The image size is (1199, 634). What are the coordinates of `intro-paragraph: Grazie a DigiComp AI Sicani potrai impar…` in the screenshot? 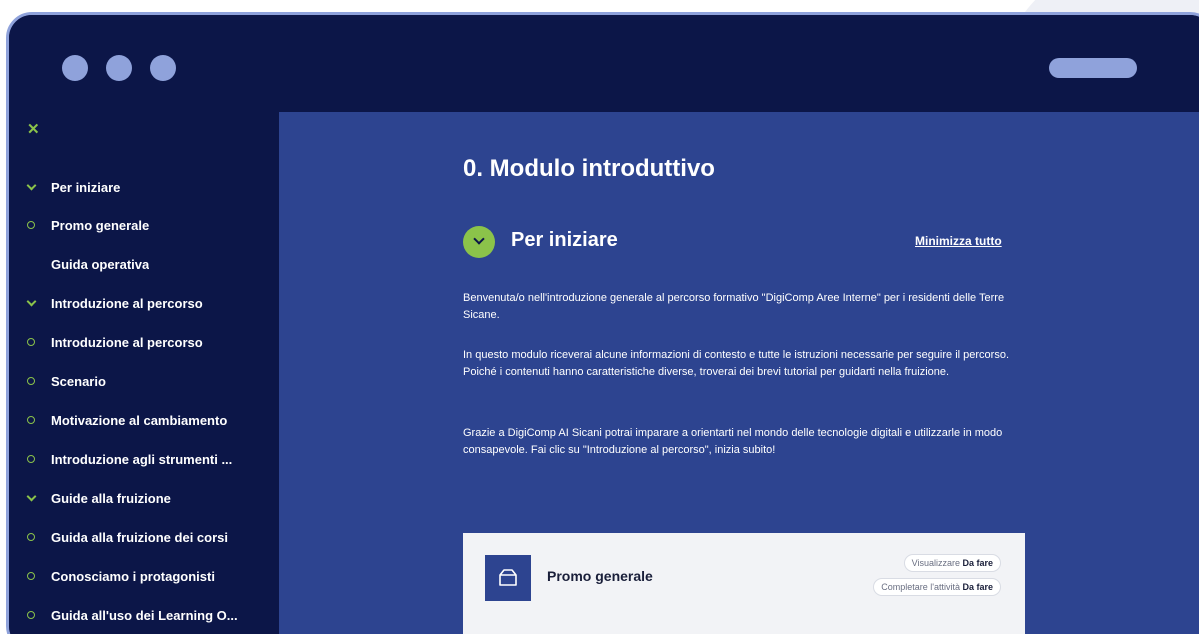 It's located at (733, 441).